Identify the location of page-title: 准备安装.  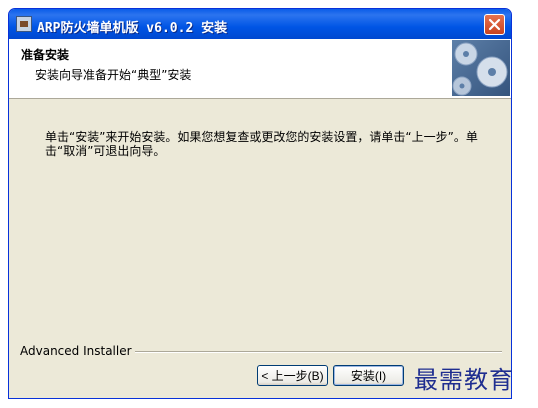
(45, 55).